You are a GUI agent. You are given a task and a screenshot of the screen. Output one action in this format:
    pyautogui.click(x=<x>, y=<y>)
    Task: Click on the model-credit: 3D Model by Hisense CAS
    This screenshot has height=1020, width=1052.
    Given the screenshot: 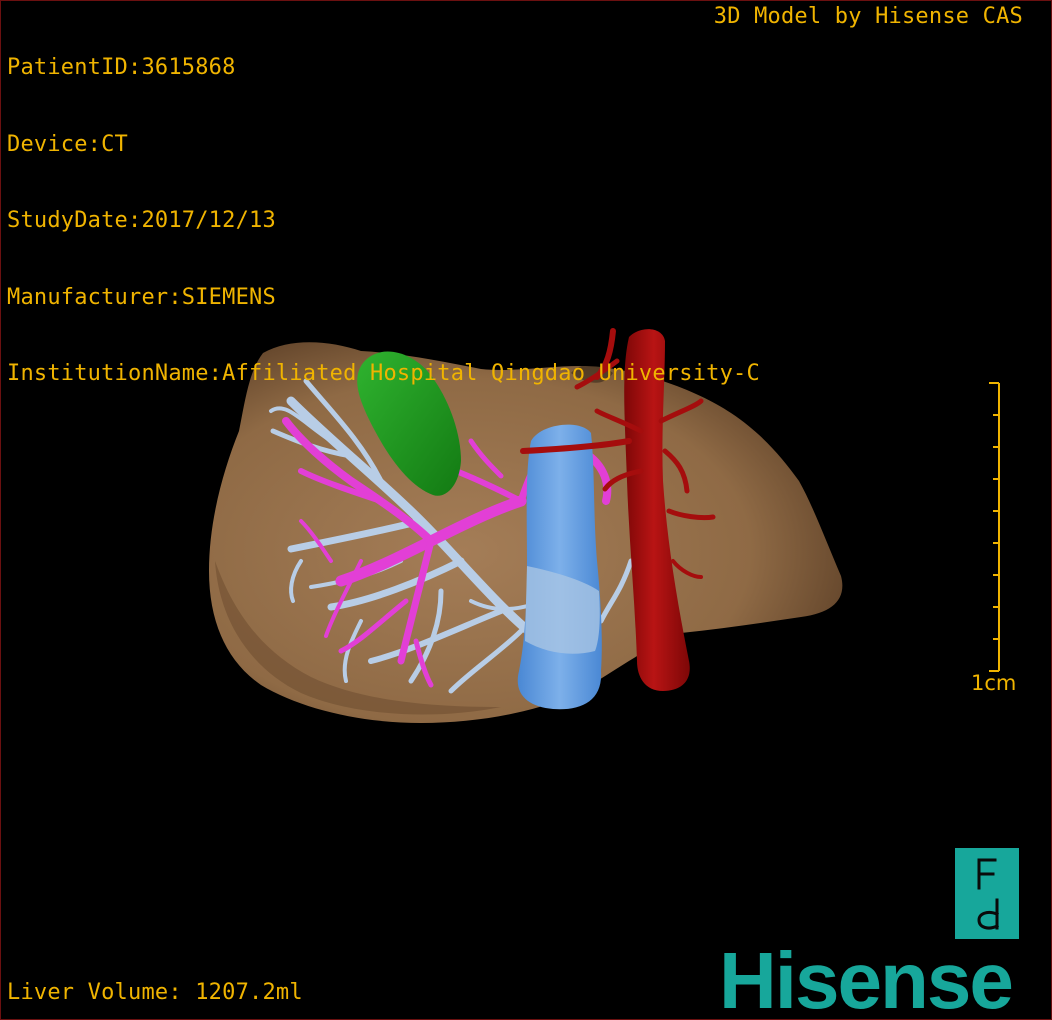 What is the action you would take?
    pyautogui.click(x=868, y=16)
    